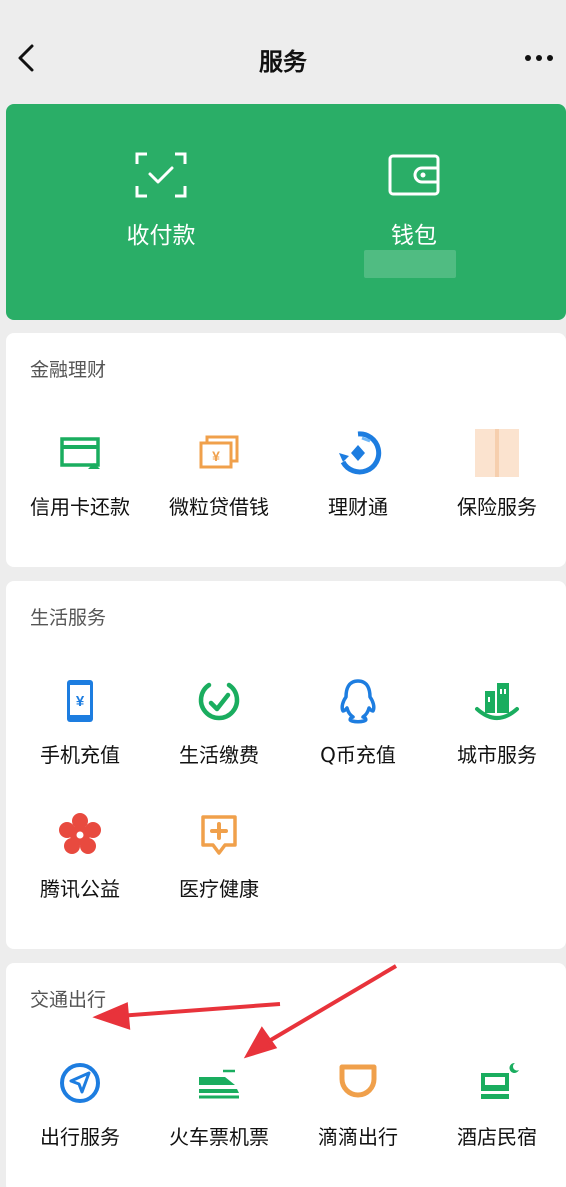 The height and width of the screenshot is (1187, 566). Describe the element at coordinates (219, 889) in the screenshot. I see `grid-item-label: 医疗健康` at that location.